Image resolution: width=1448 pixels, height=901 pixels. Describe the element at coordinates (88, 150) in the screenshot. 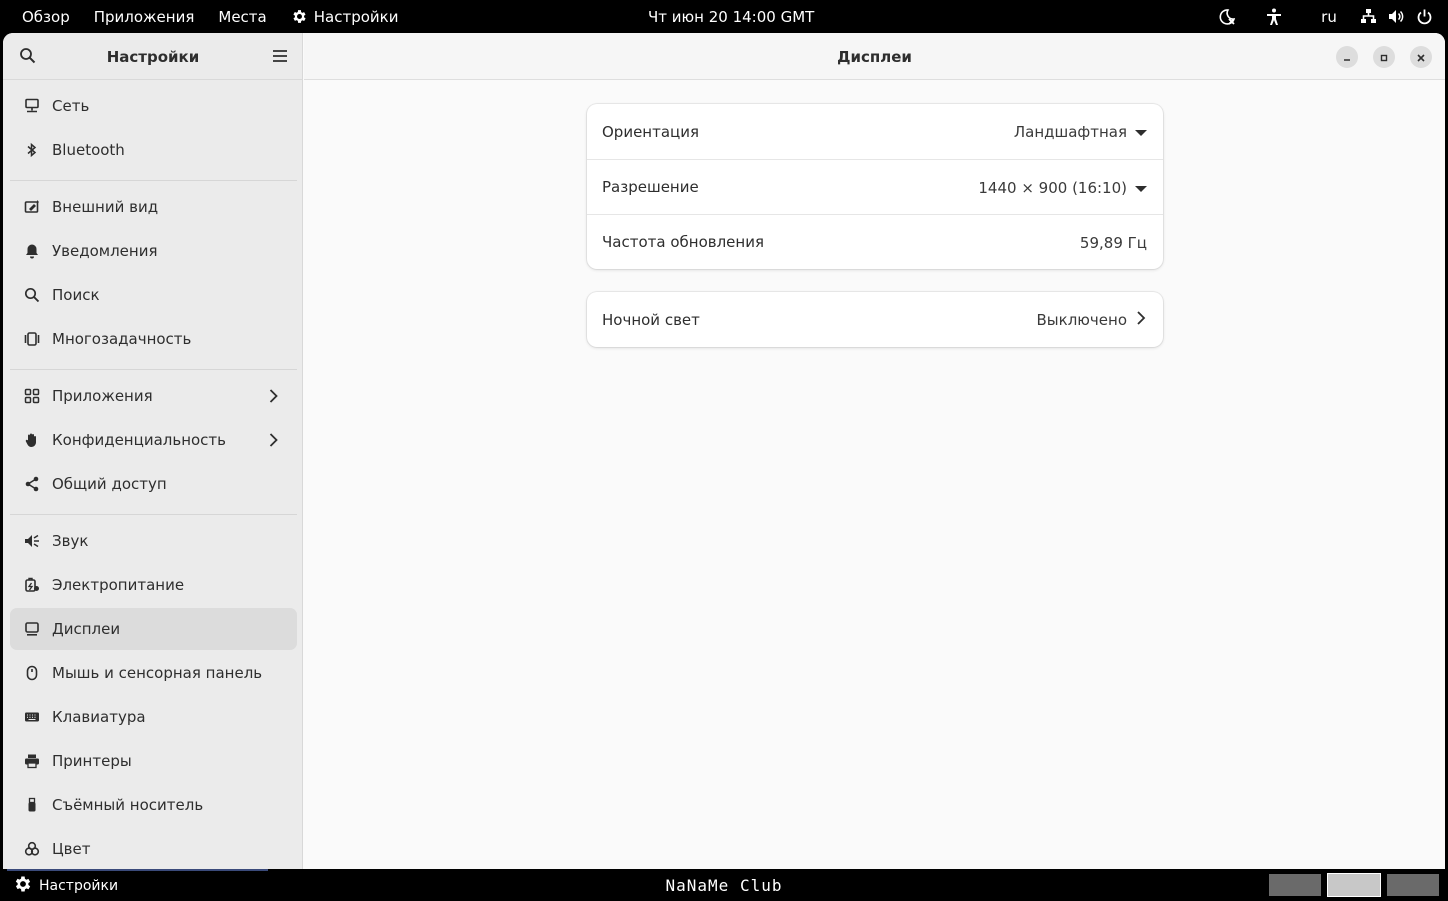

I see `sidebar-item-label: Bluetooth` at that location.